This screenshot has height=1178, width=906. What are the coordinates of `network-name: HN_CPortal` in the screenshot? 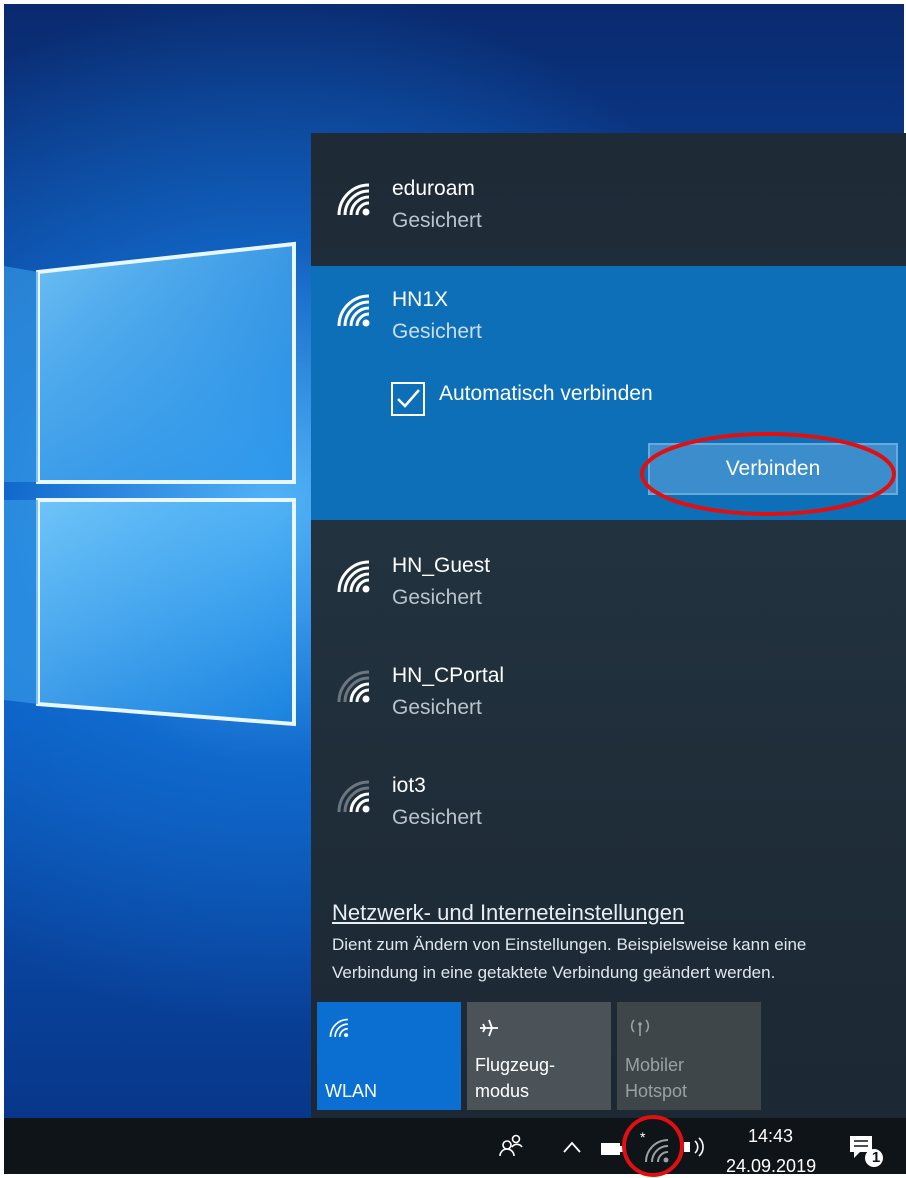 It's located at (448, 675).